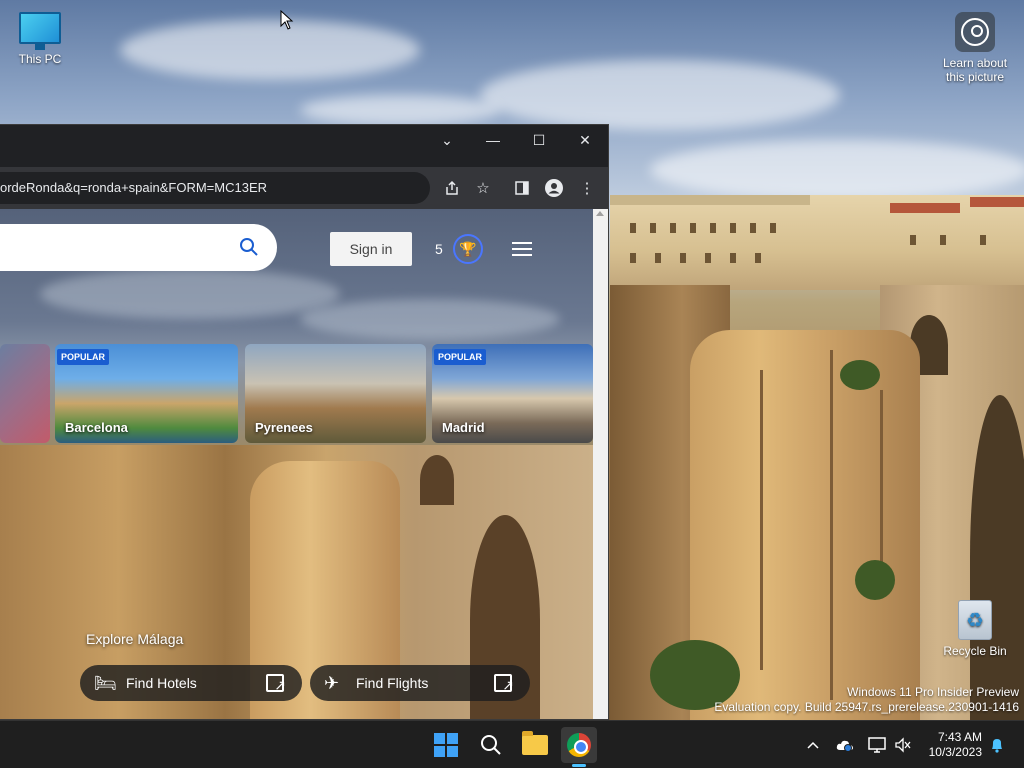 This screenshot has width=1024, height=768. I want to click on recycle-bin-shortcut: ♻ Recycle Bin, so click(975, 629).